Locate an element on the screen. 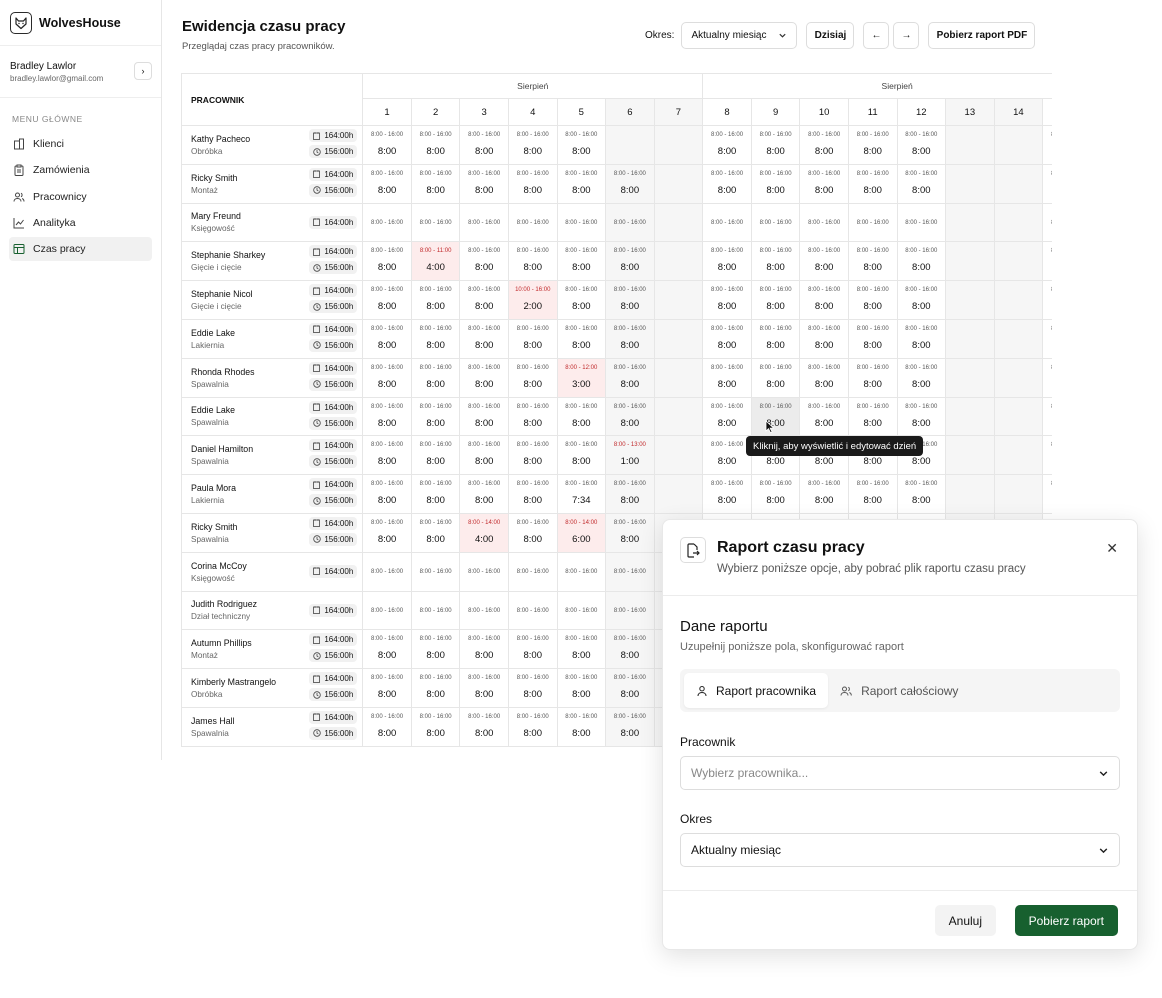  employee-cell: Autumn Phillips Montaż 164:00h 156:00h is located at coordinates (272, 649).